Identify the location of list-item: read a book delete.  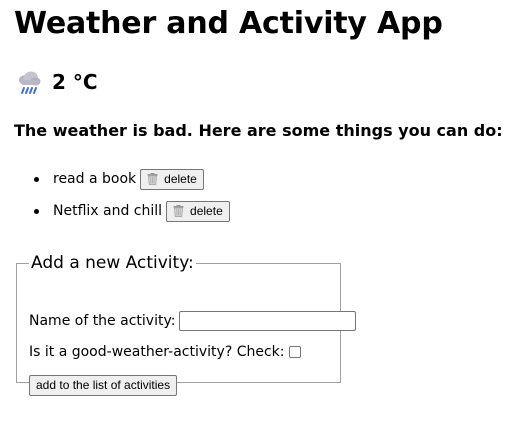
(131, 179).